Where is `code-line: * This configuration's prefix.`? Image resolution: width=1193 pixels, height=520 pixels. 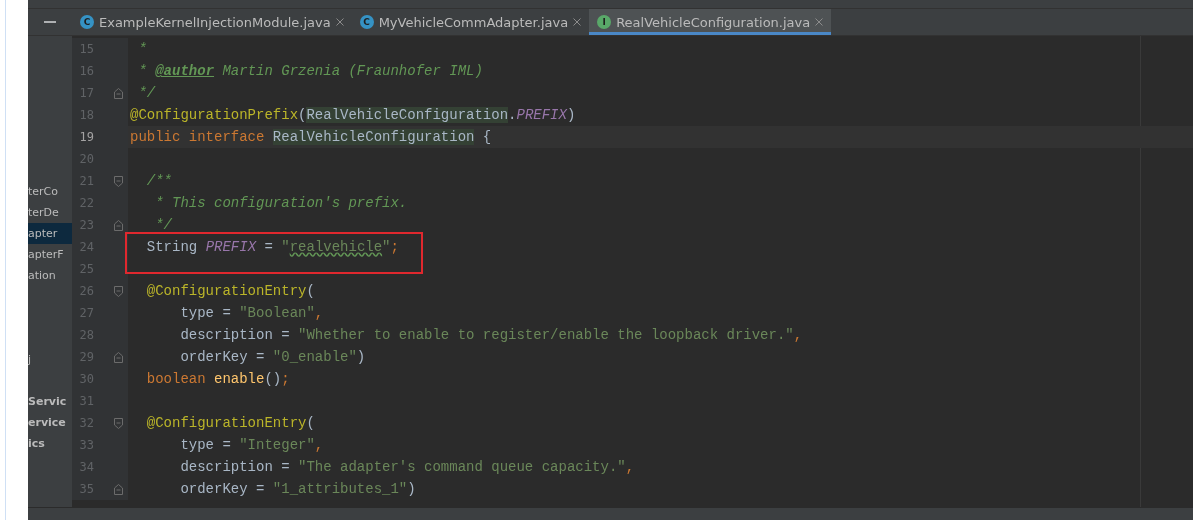 code-line: * This configuration's prefix. is located at coordinates (281, 203).